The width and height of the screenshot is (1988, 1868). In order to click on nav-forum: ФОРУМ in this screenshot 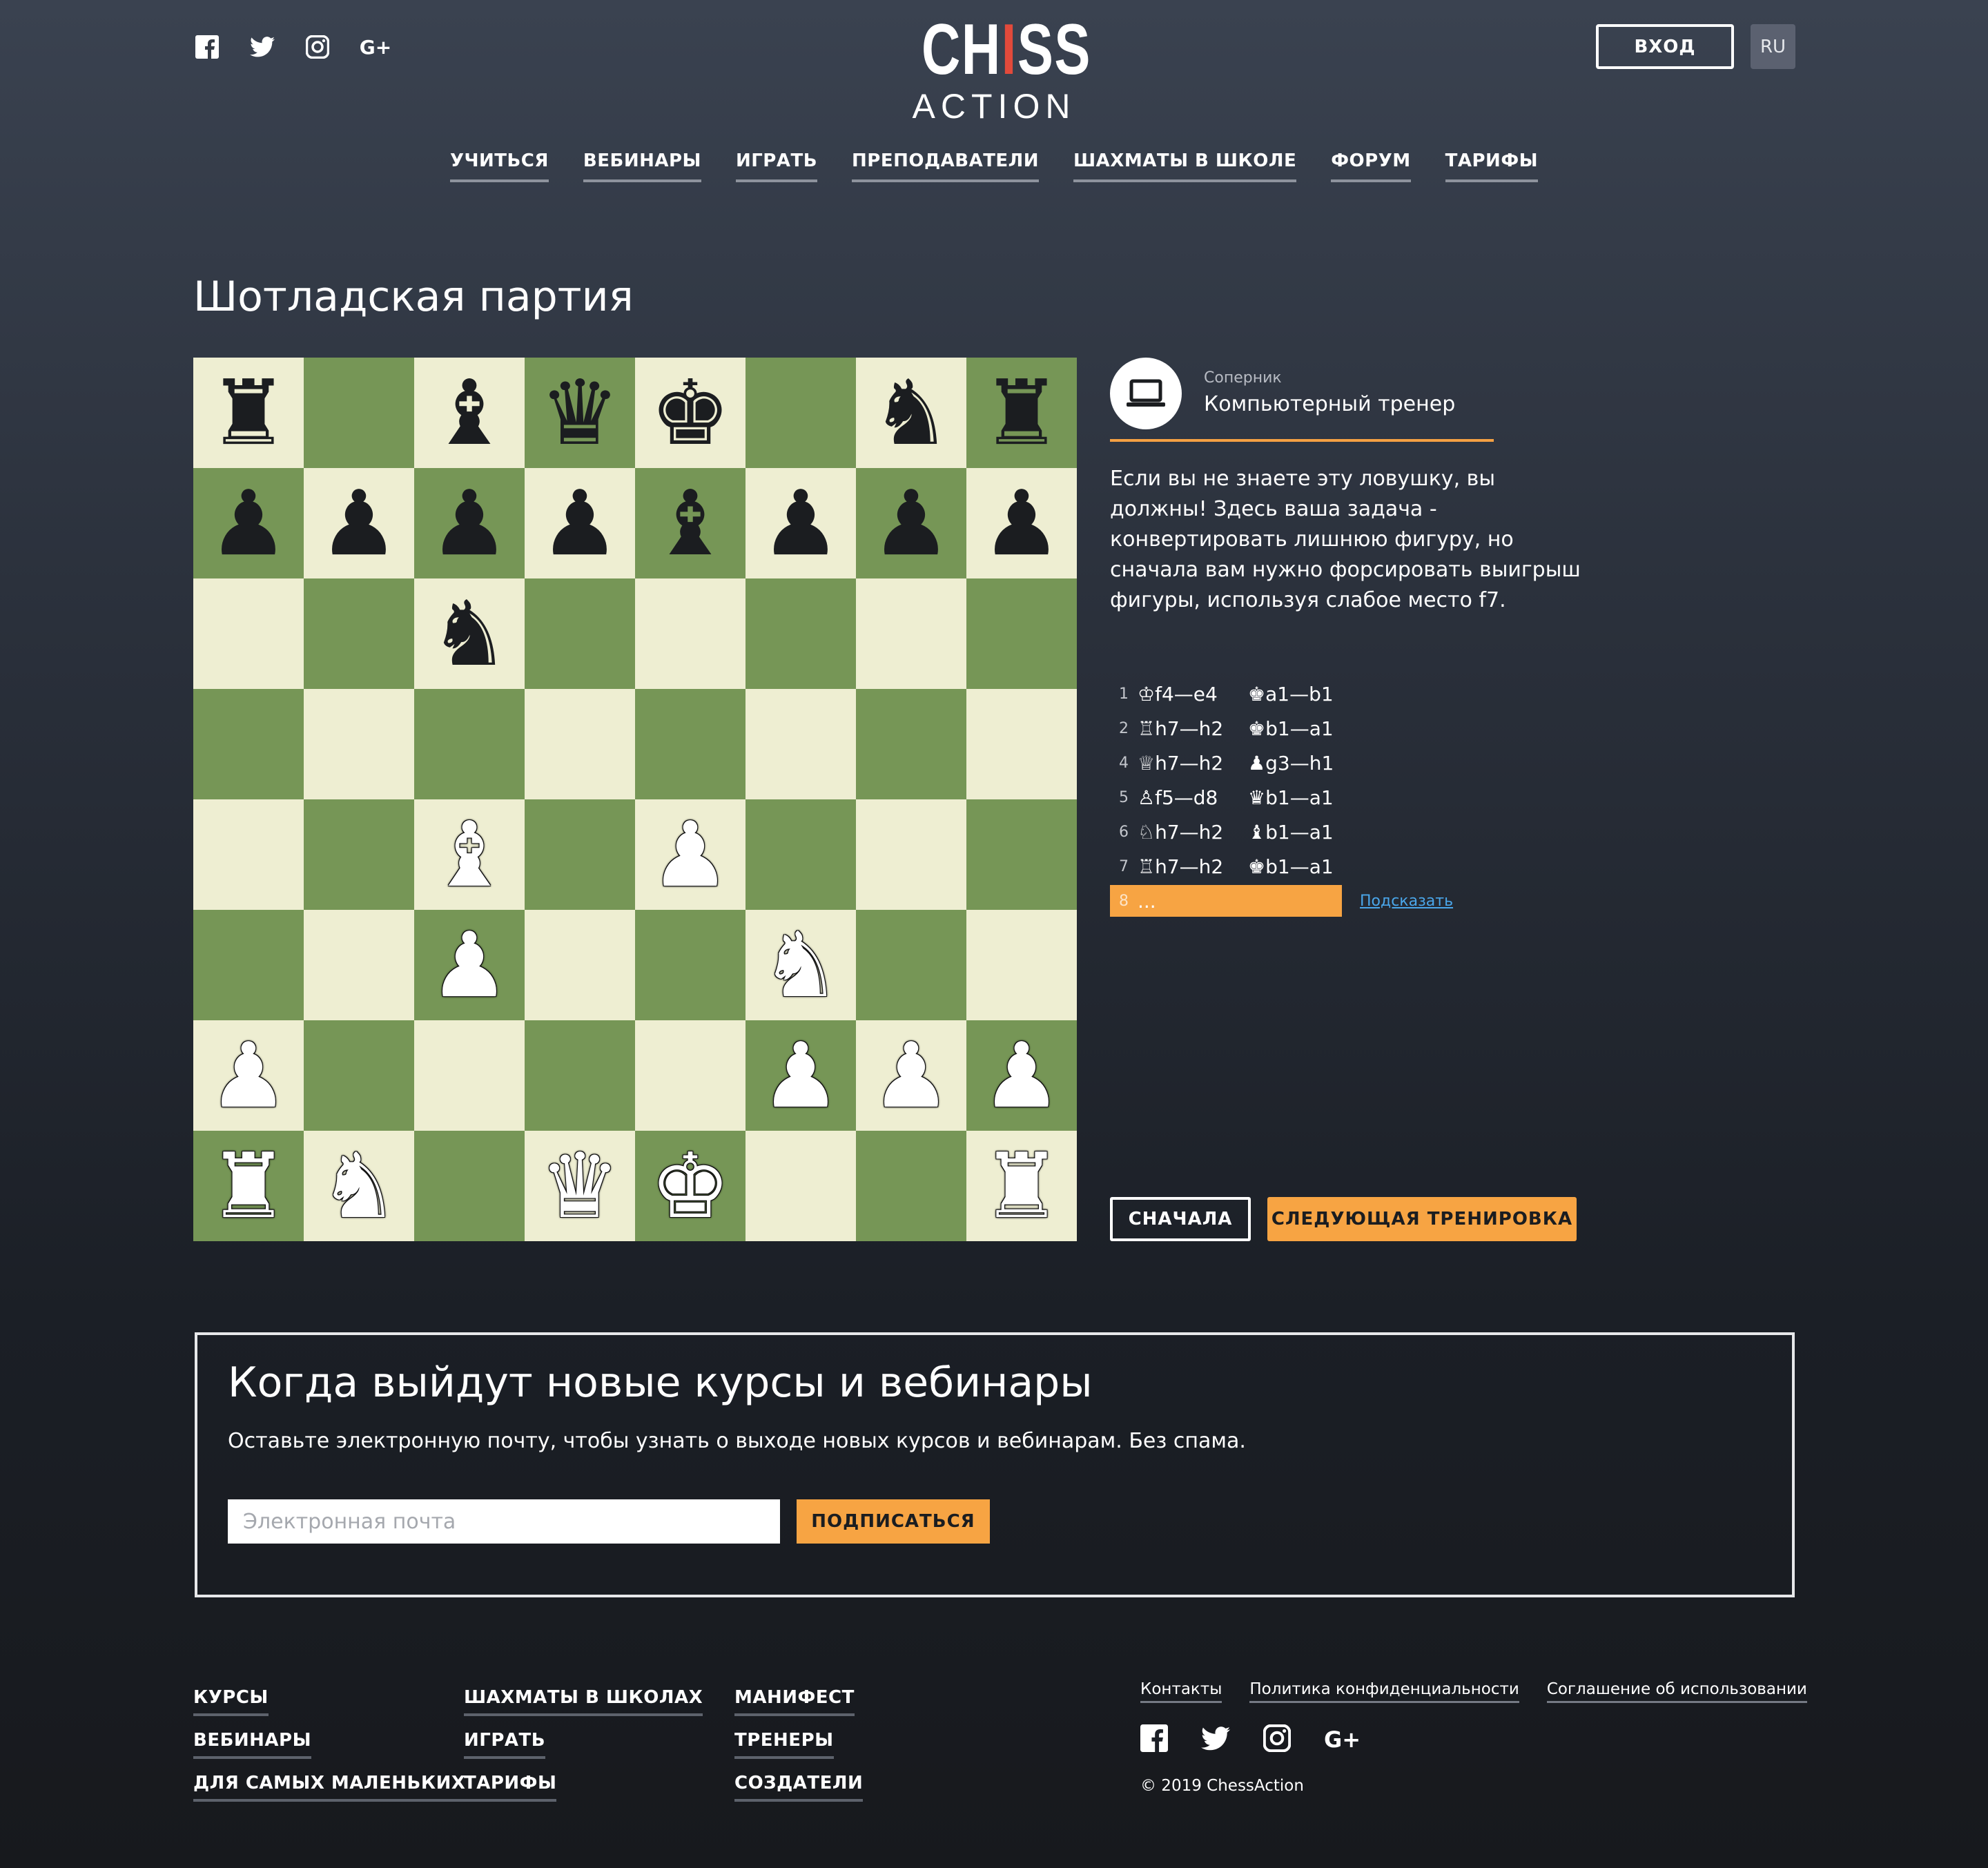, I will do `click(1371, 166)`.